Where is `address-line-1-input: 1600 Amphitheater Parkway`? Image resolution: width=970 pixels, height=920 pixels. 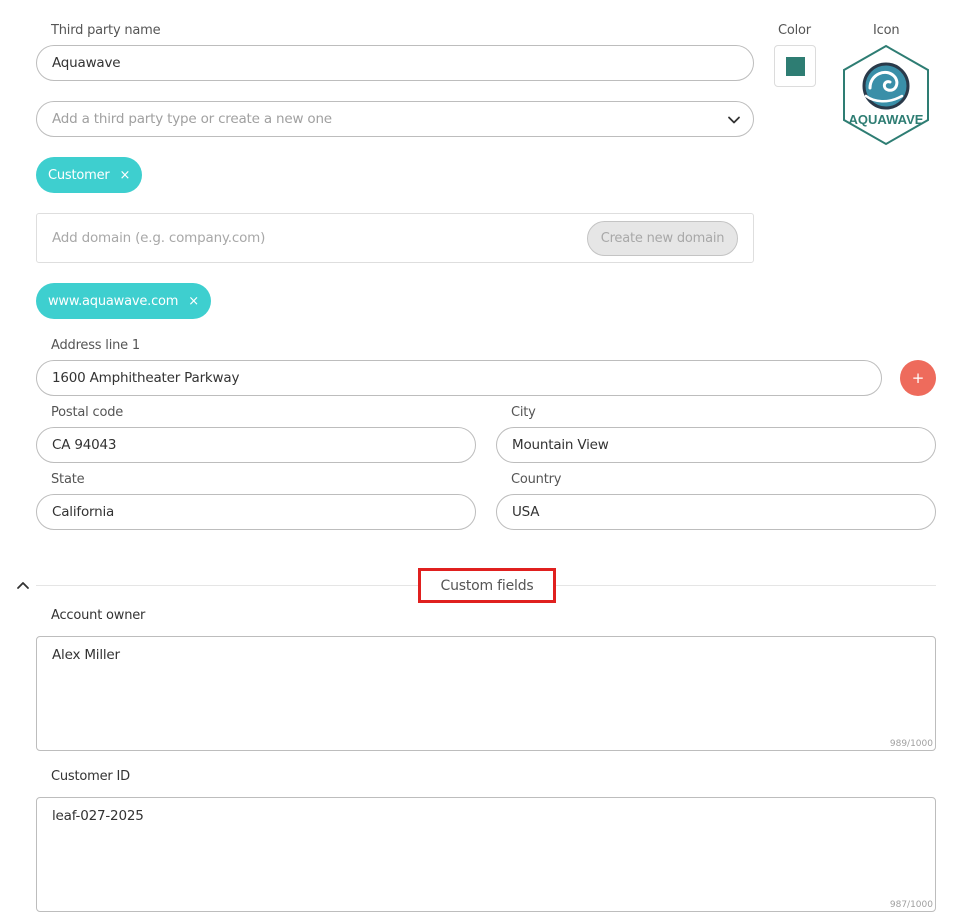
address-line-1-input: 1600 Amphitheater Parkway is located at coordinates (459, 378).